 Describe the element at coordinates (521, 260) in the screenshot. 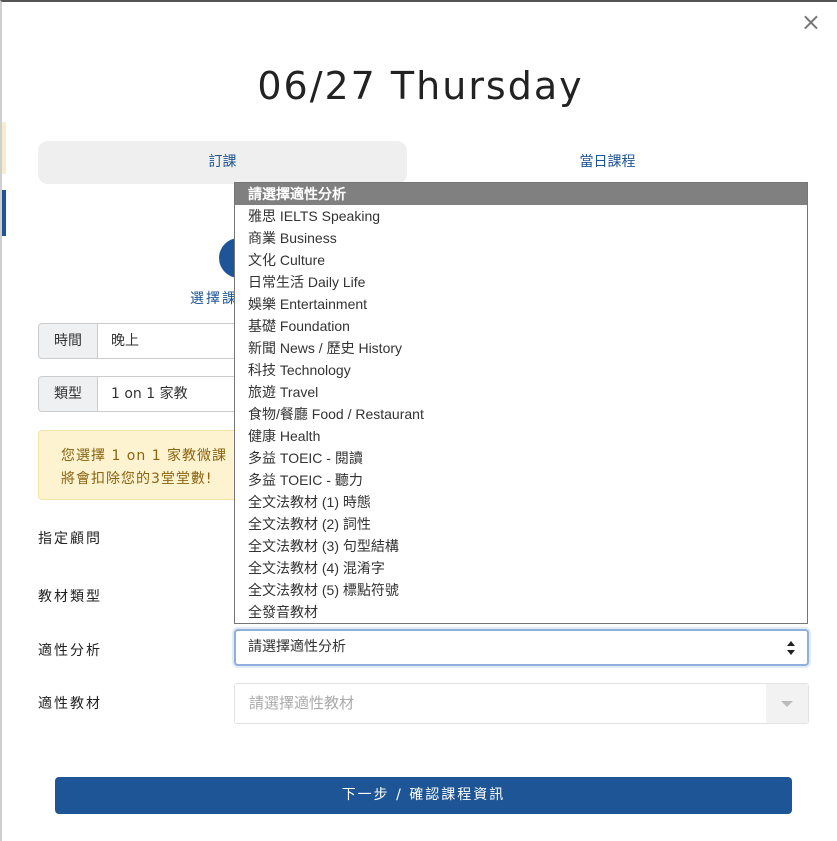

I see `dropdown-option: 文化 Culture` at that location.